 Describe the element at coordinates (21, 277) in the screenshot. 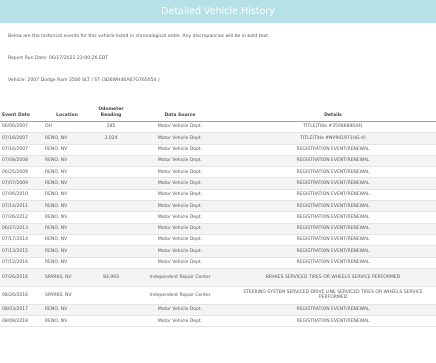

I see `cell-event-date: 07/26/2016` at that location.